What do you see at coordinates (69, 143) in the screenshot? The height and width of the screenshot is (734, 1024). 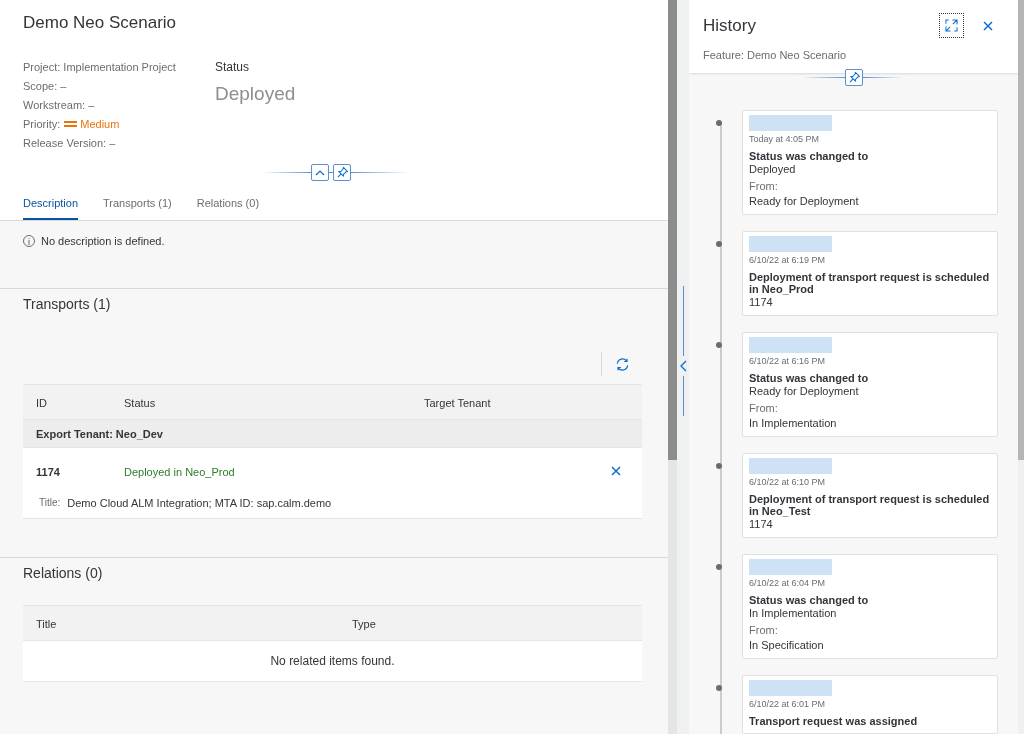 I see `meta-field: Release Version: –` at bounding box center [69, 143].